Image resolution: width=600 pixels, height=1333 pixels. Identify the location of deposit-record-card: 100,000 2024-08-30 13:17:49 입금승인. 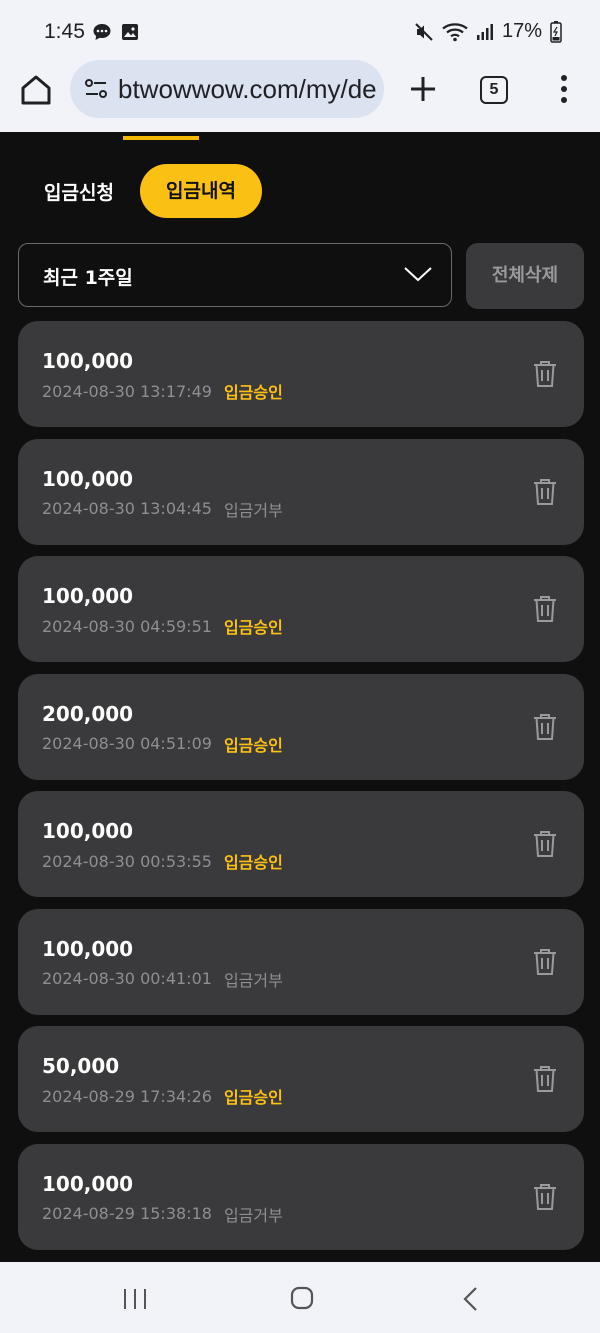
(301, 374).